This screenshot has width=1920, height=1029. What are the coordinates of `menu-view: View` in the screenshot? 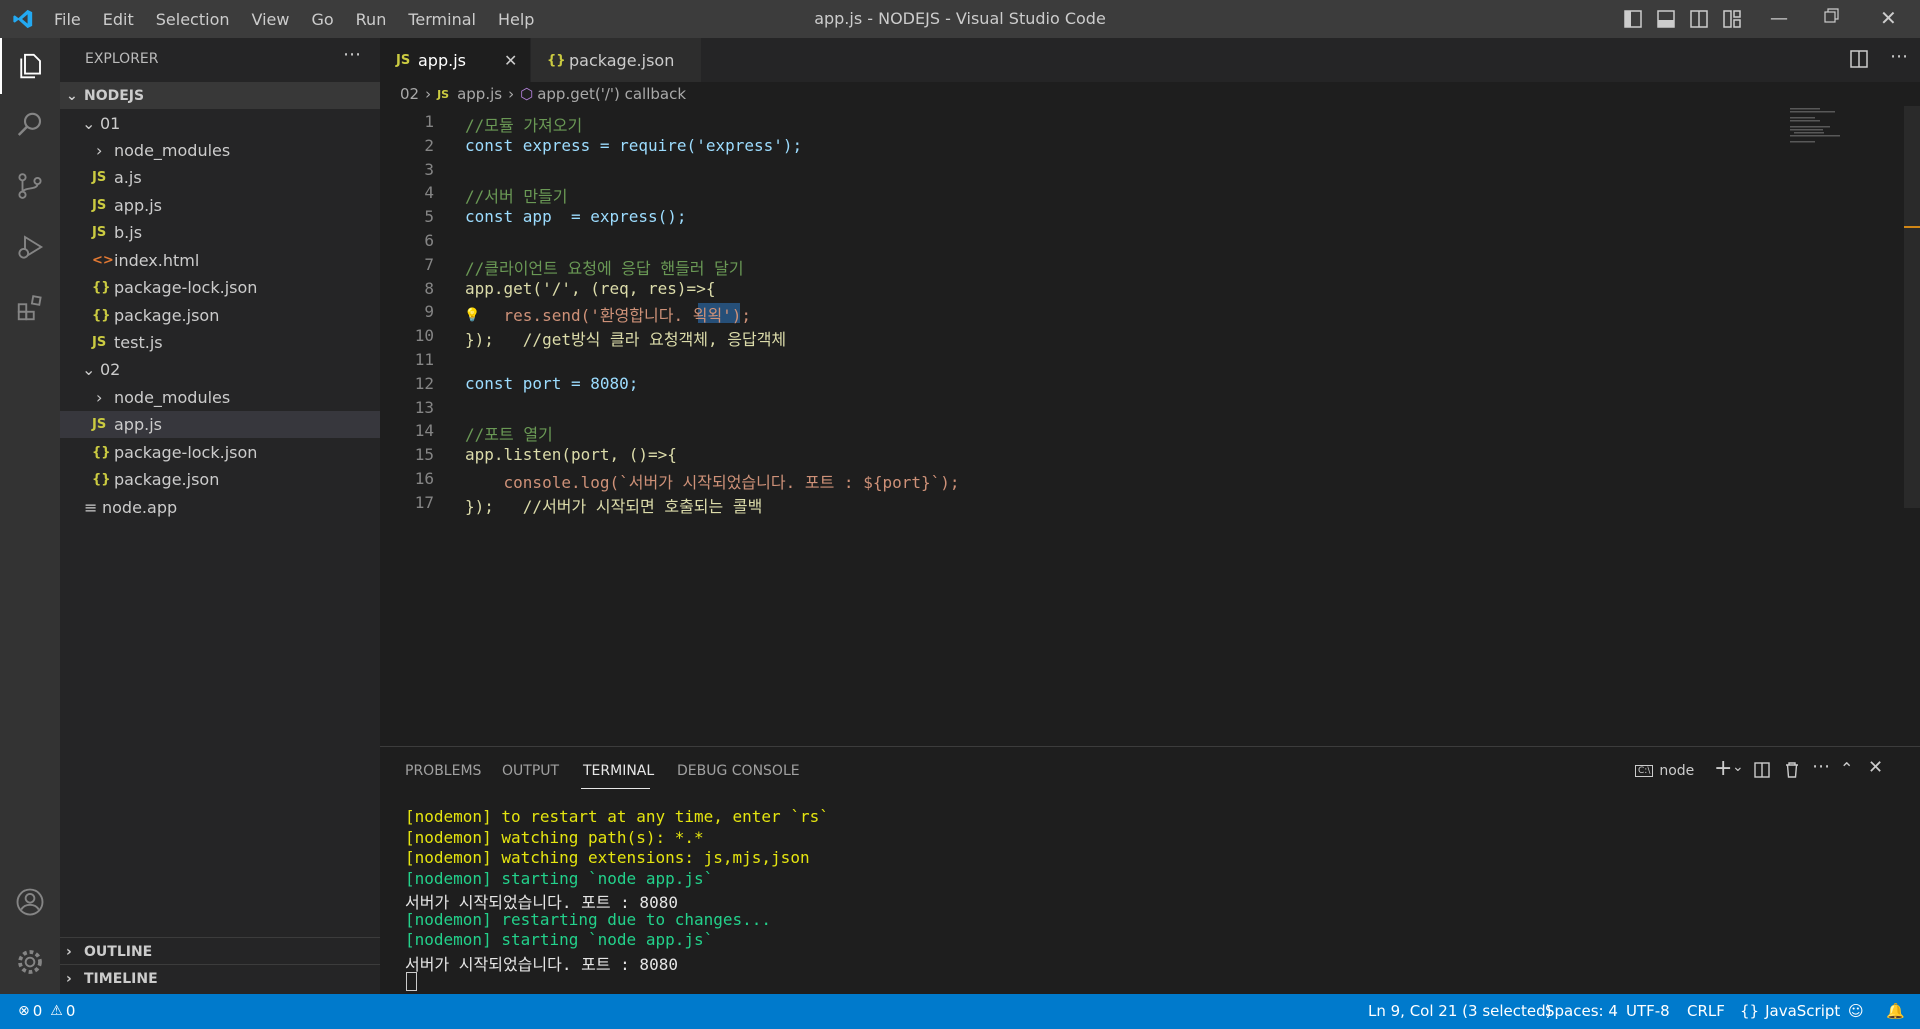 It's located at (271, 19).